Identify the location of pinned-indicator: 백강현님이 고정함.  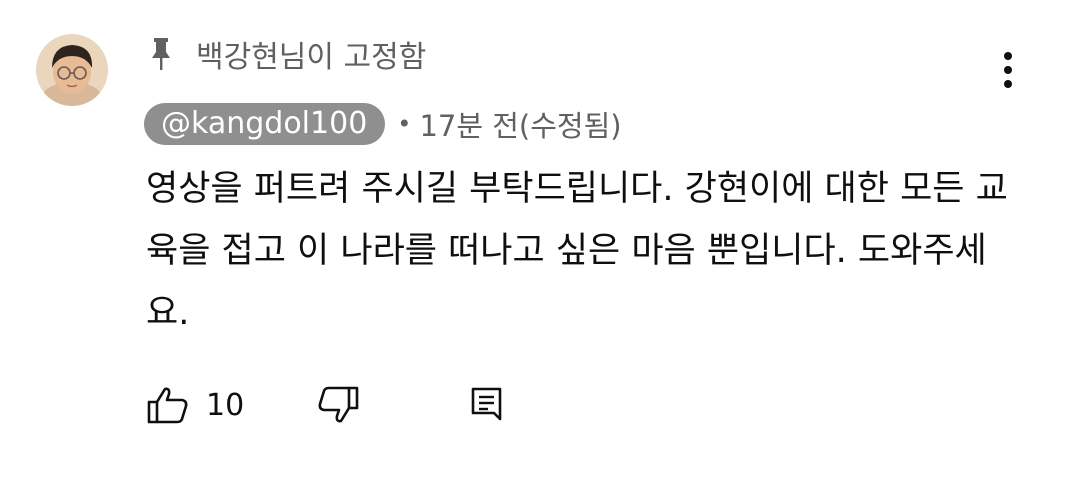
(287, 54).